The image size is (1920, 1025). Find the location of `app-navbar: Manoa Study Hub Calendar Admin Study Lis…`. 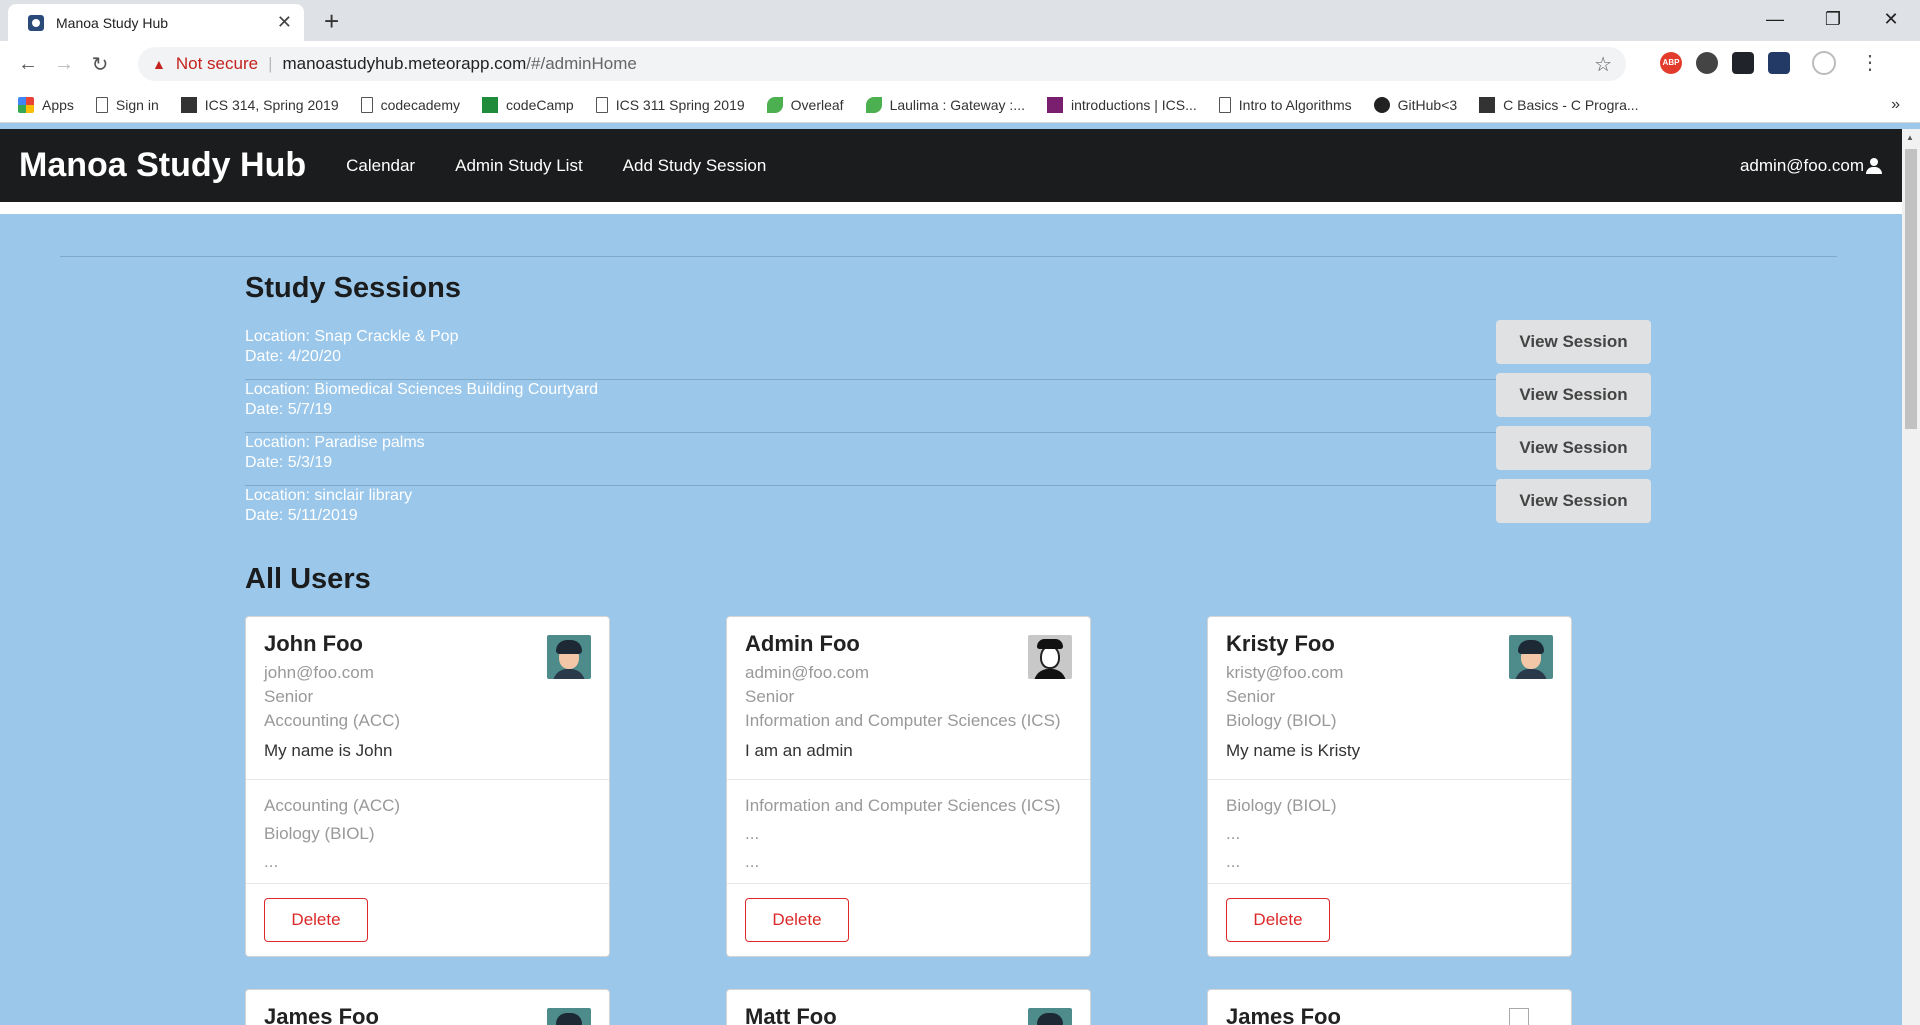

app-navbar: Manoa Study Hub Calendar Admin Study Lis… is located at coordinates (951, 165).